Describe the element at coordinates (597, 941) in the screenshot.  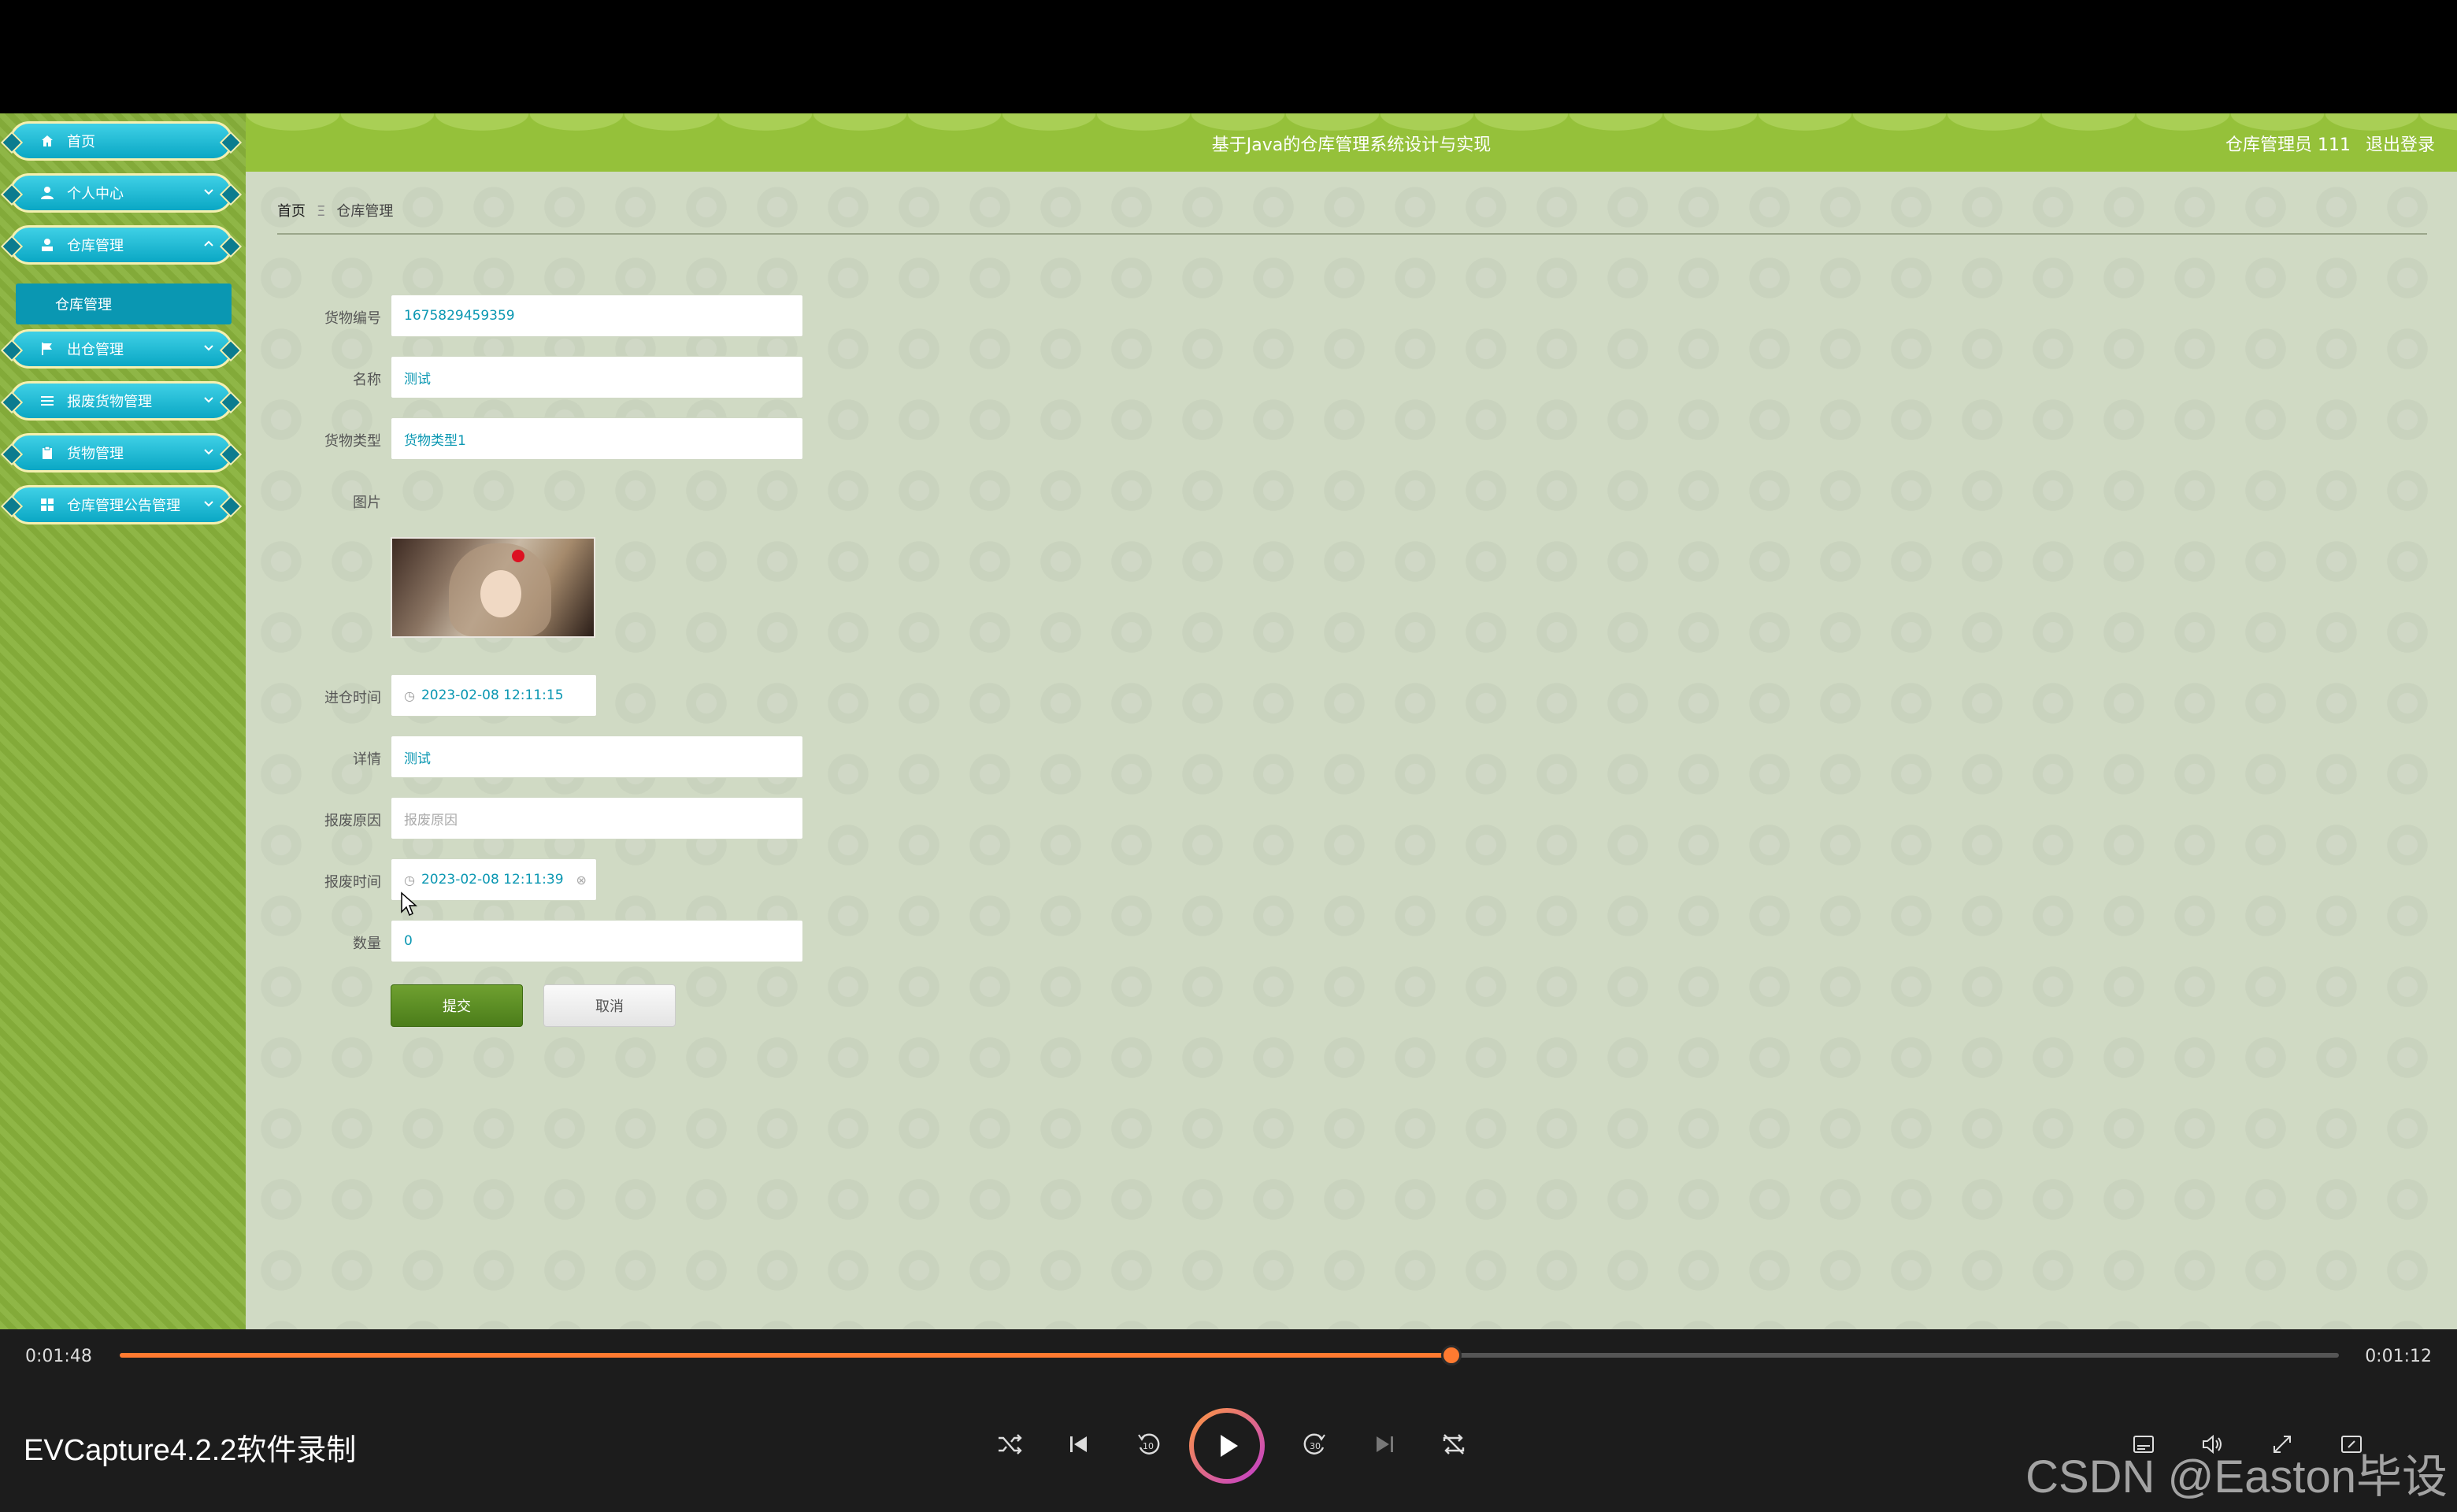
I see `qty-input: 0` at that location.